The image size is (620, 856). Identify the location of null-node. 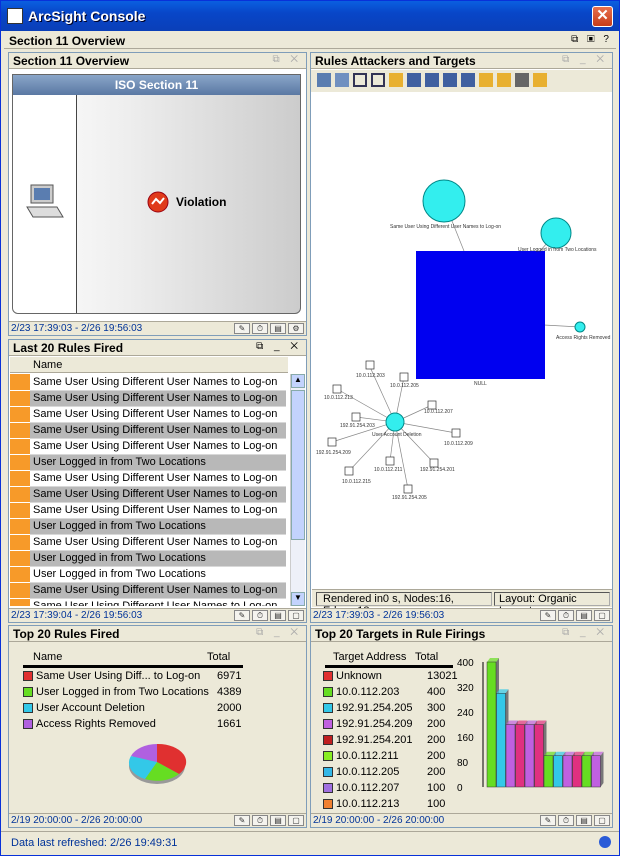
(480, 315).